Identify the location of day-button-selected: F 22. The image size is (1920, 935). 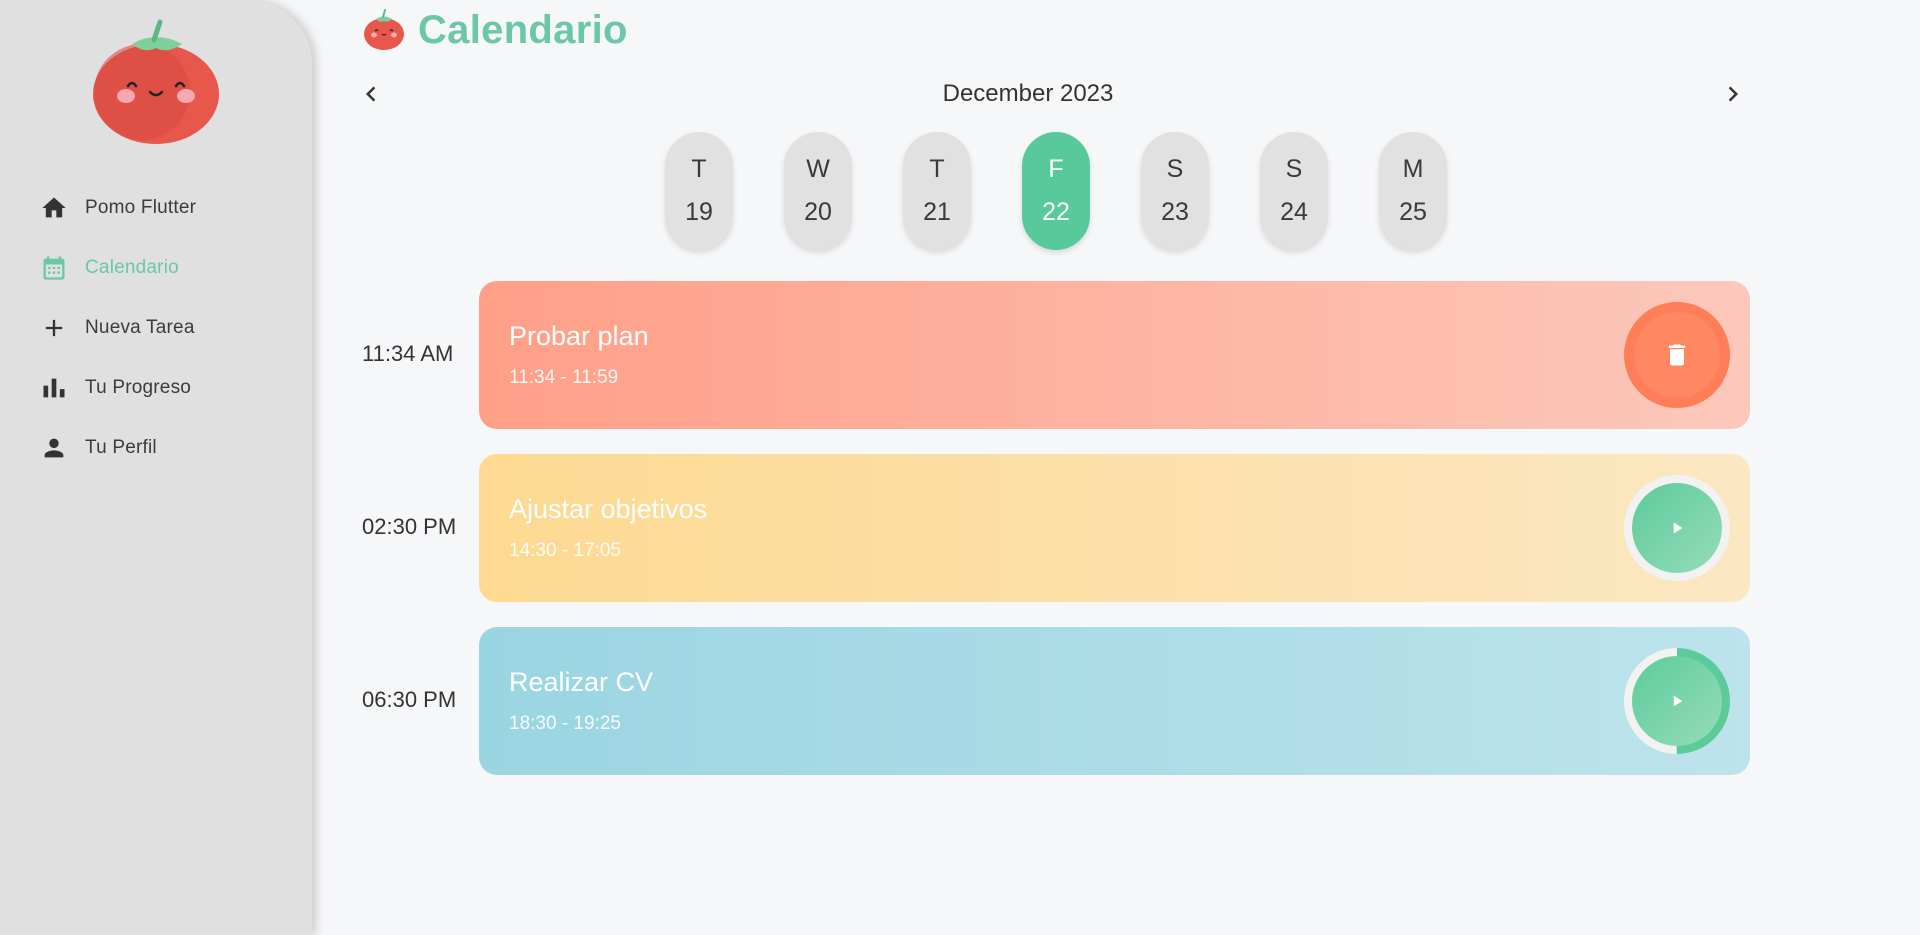
(1056, 191).